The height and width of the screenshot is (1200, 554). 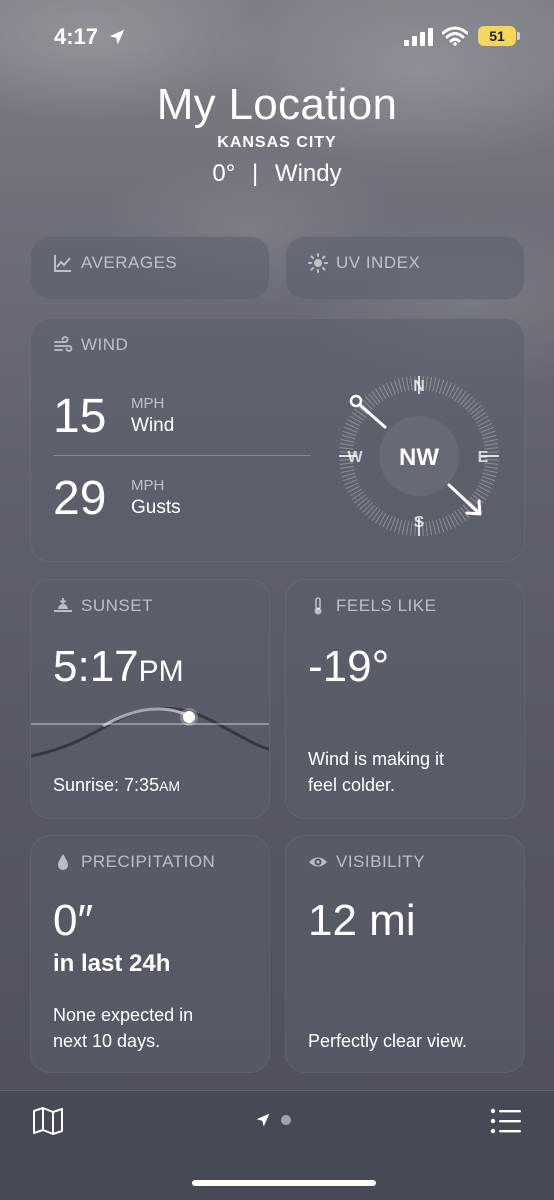 I want to click on wind-speed-unit: MPH, so click(x=148, y=403).